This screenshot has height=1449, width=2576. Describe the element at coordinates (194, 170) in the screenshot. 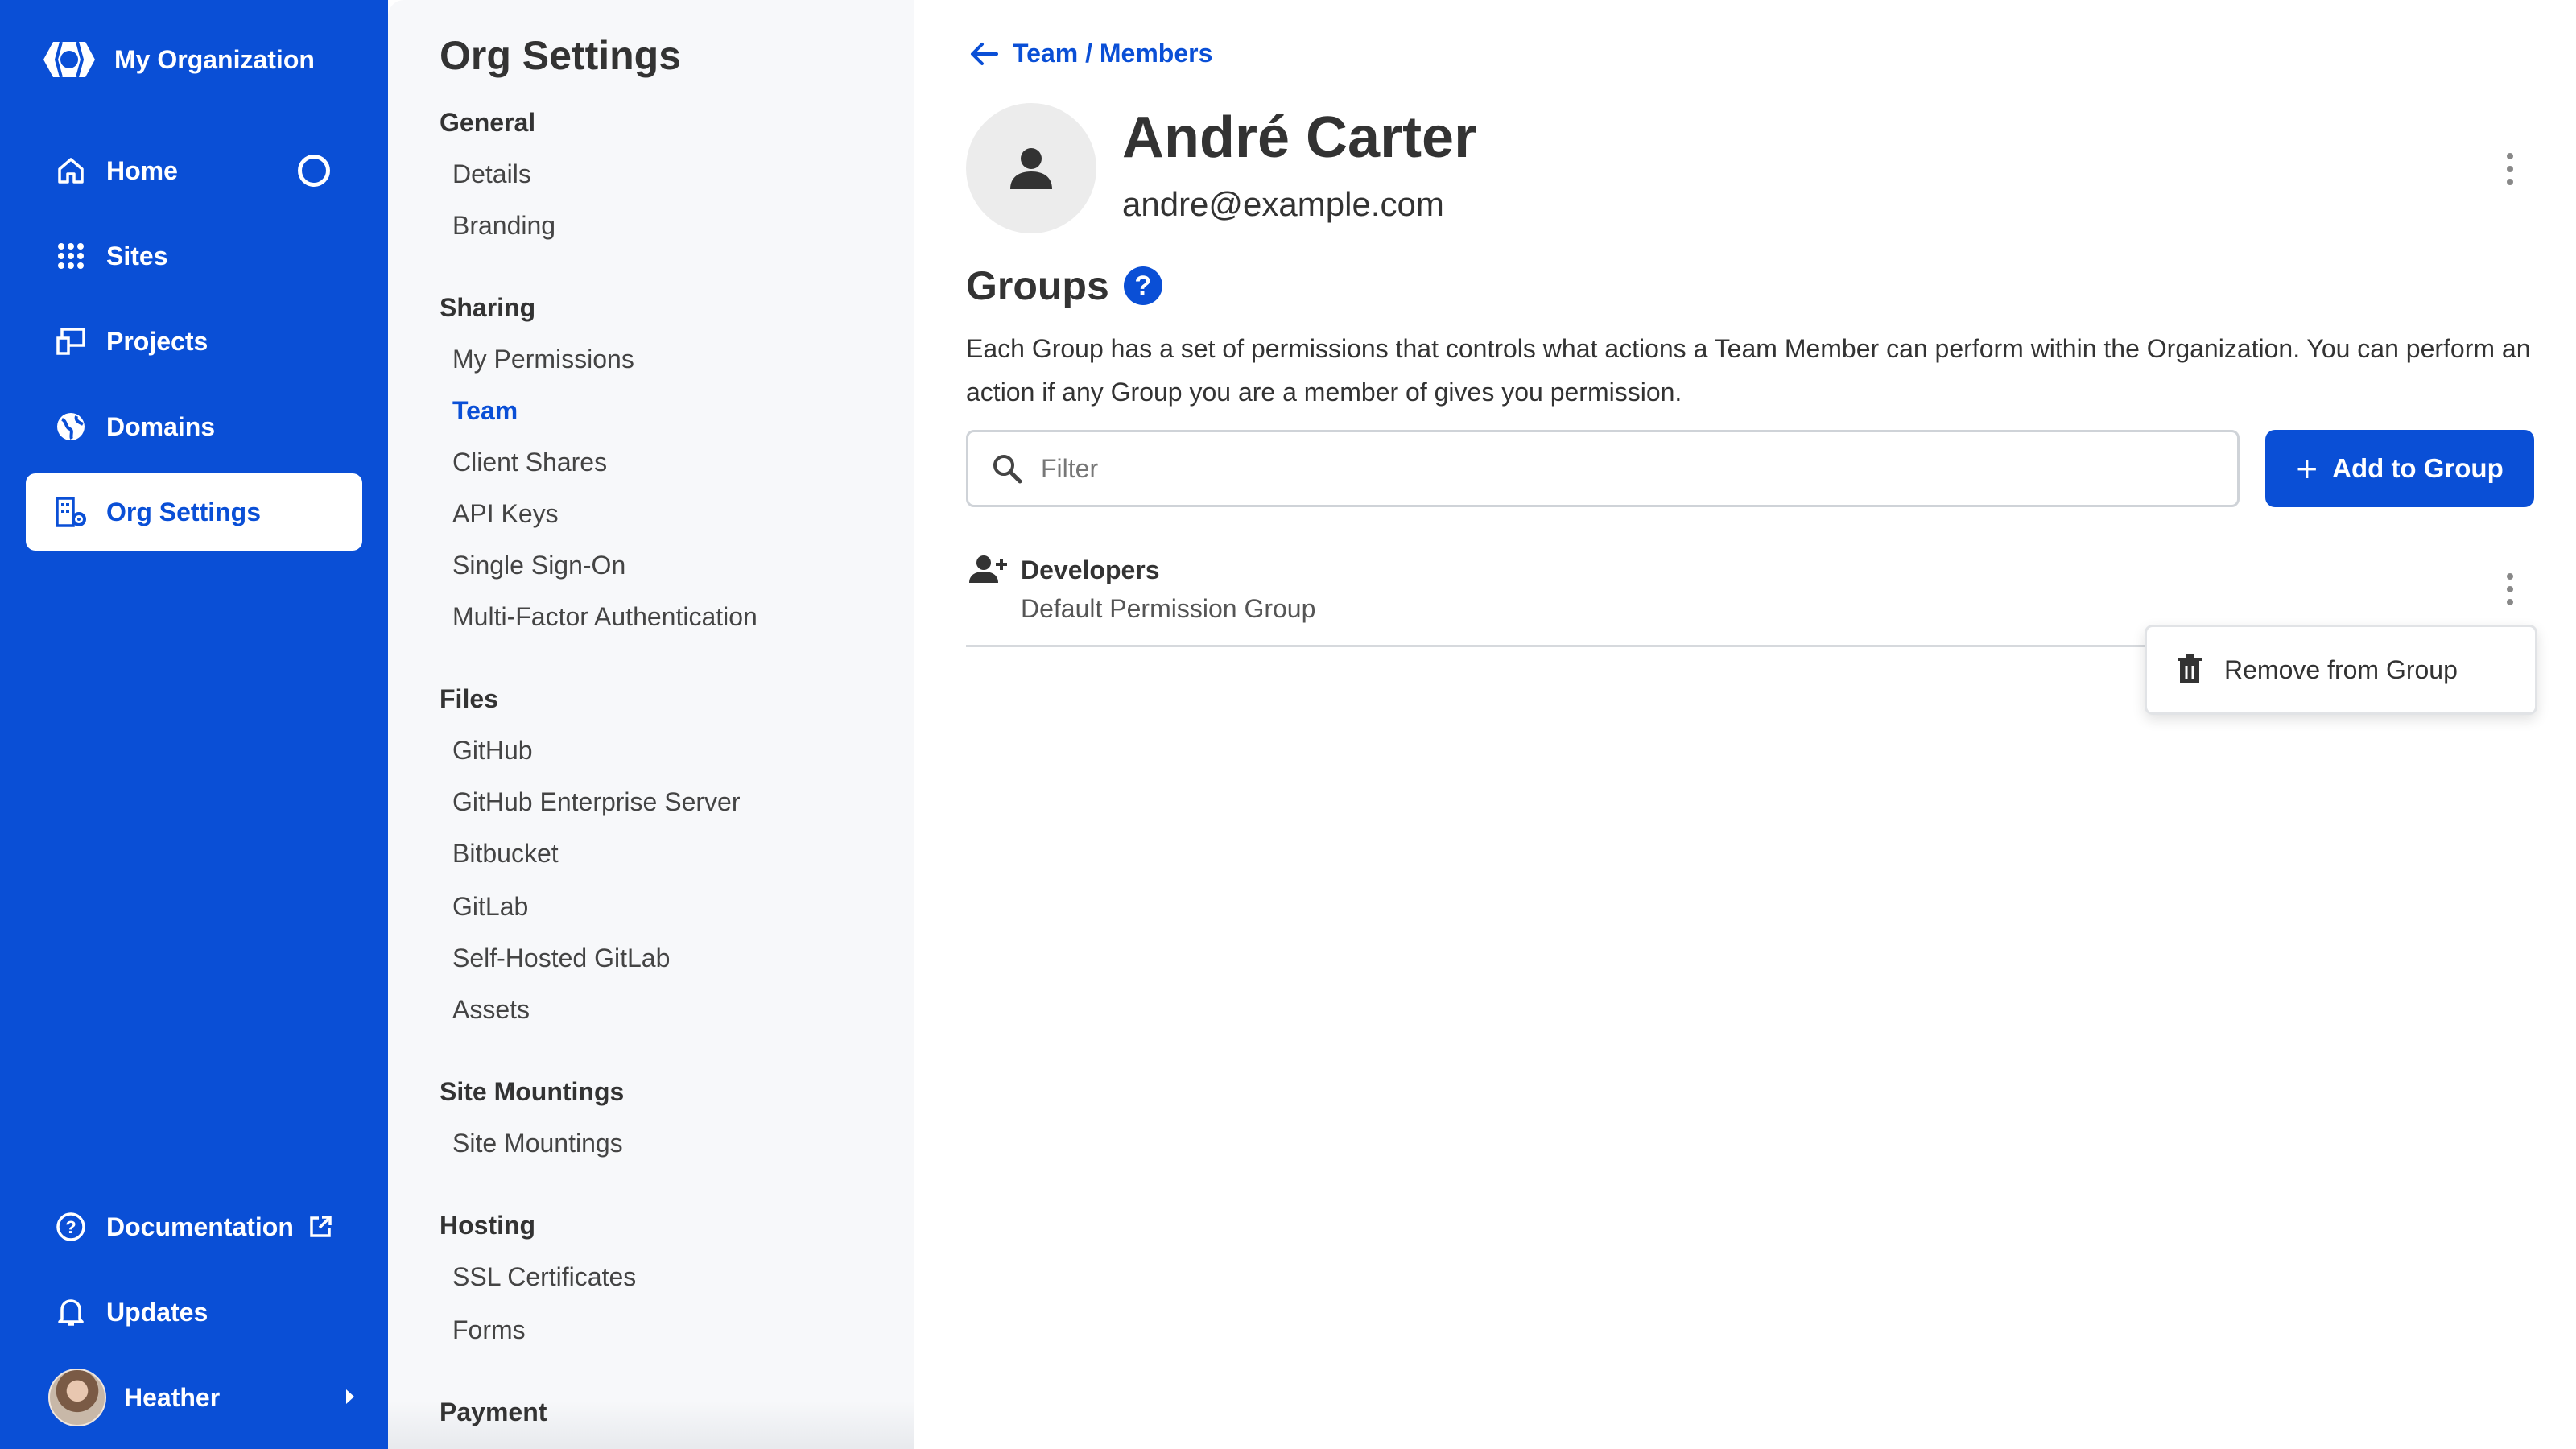

I see `nav-item-home: Home` at that location.